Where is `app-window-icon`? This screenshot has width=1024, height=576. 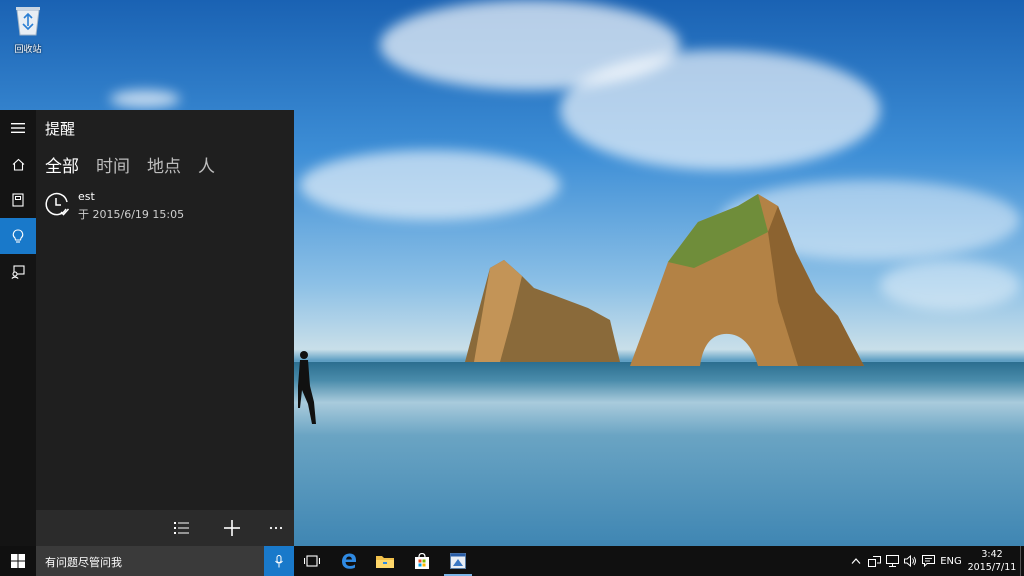
app-window-icon is located at coordinates (458, 561).